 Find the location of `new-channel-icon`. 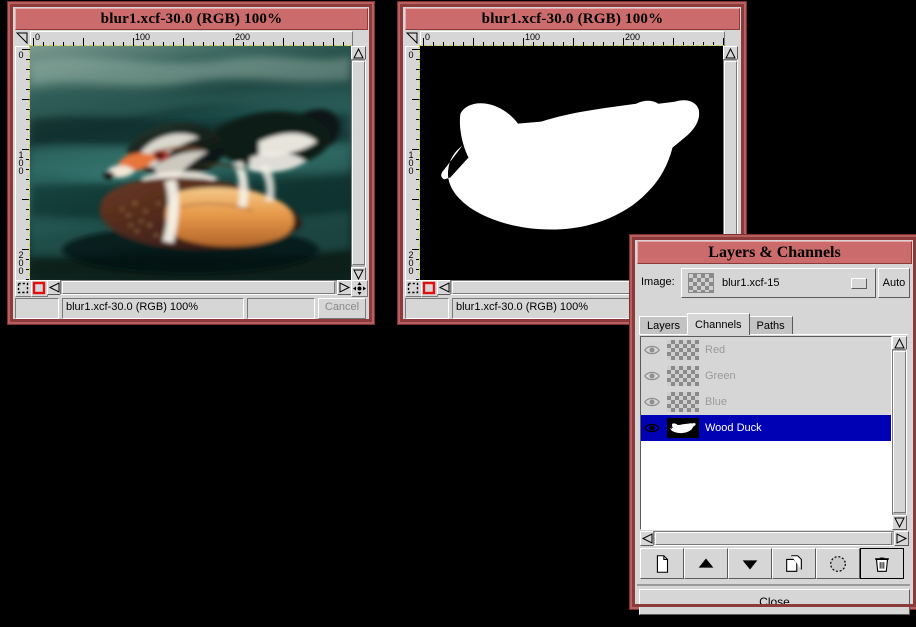

new-channel-icon is located at coordinates (662, 563).